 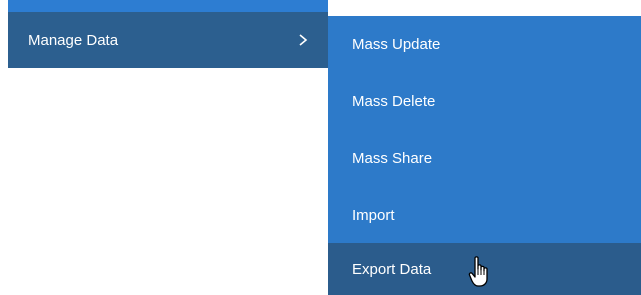 I want to click on export-data-menu-item: Export Data, so click(x=484, y=269).